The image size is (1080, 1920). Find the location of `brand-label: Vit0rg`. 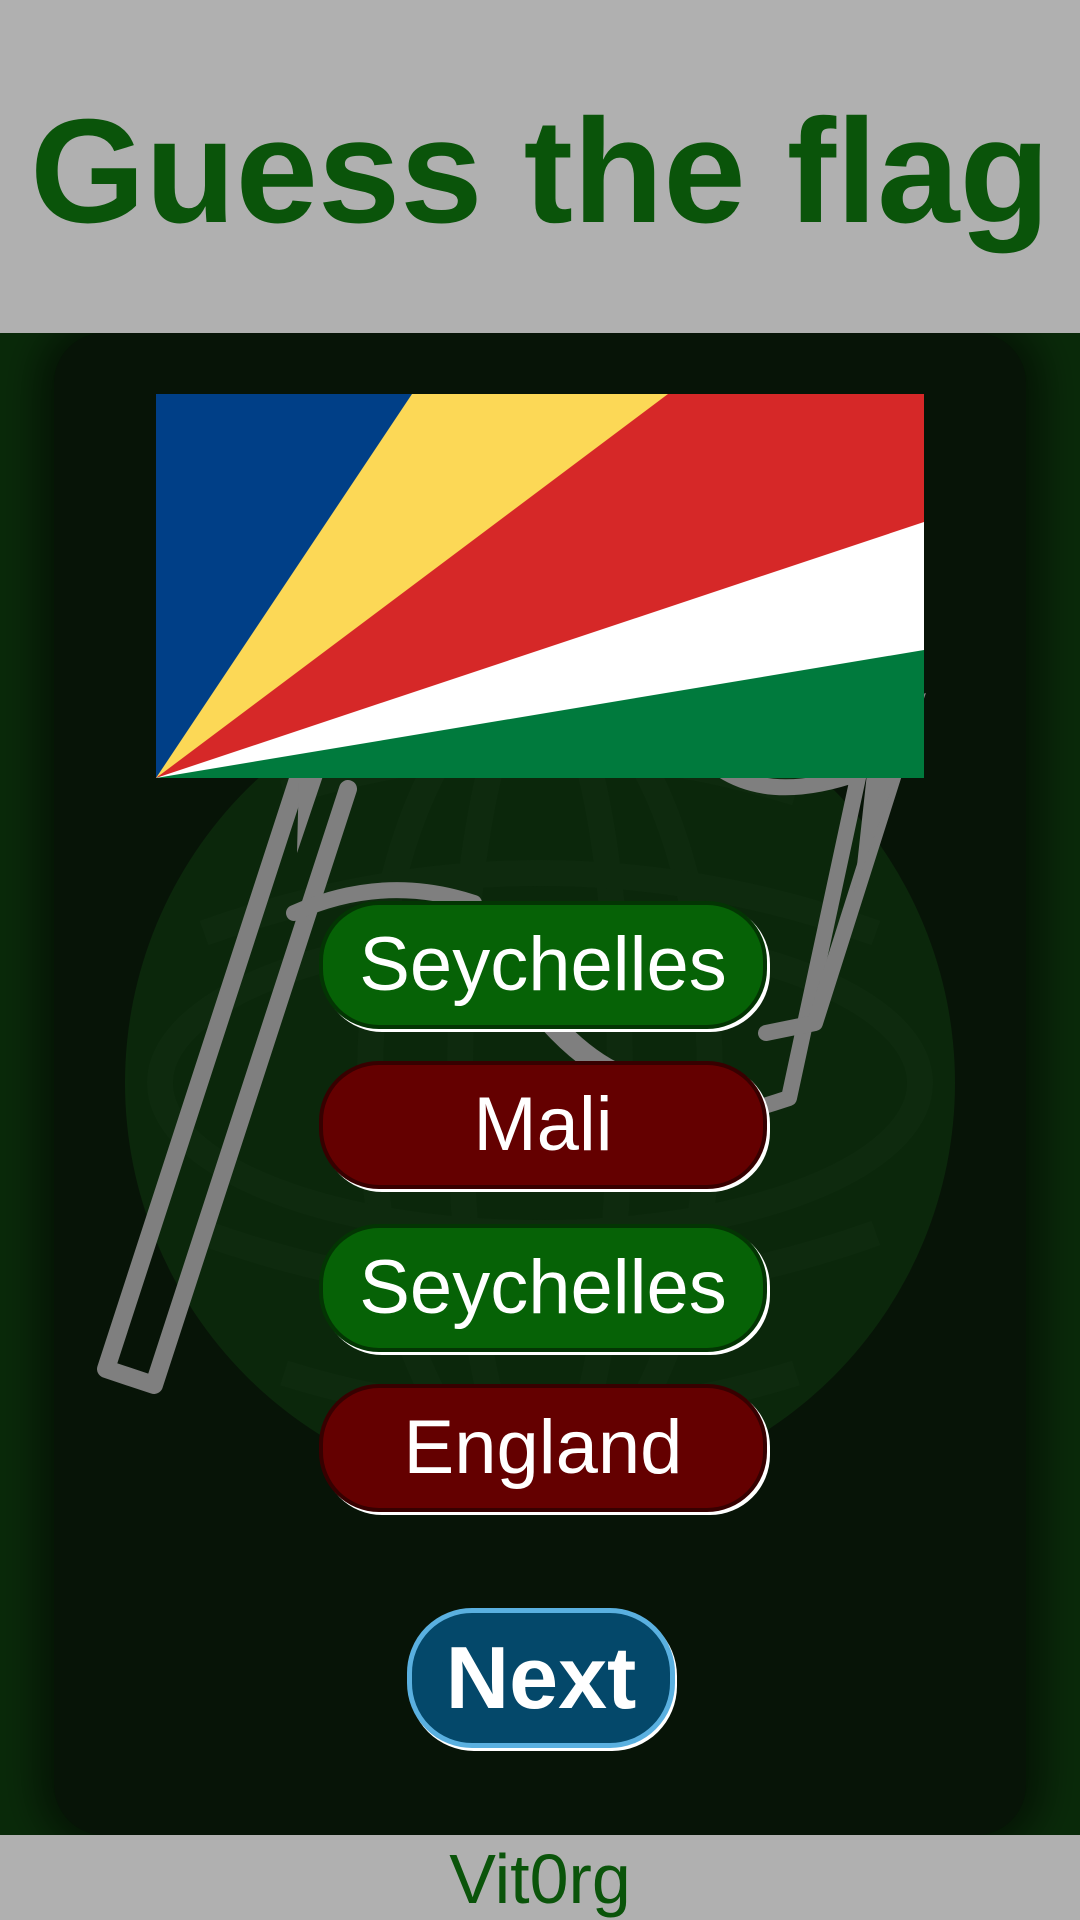

brand-label: Vit0rg is located at coordinates (540, 1879).